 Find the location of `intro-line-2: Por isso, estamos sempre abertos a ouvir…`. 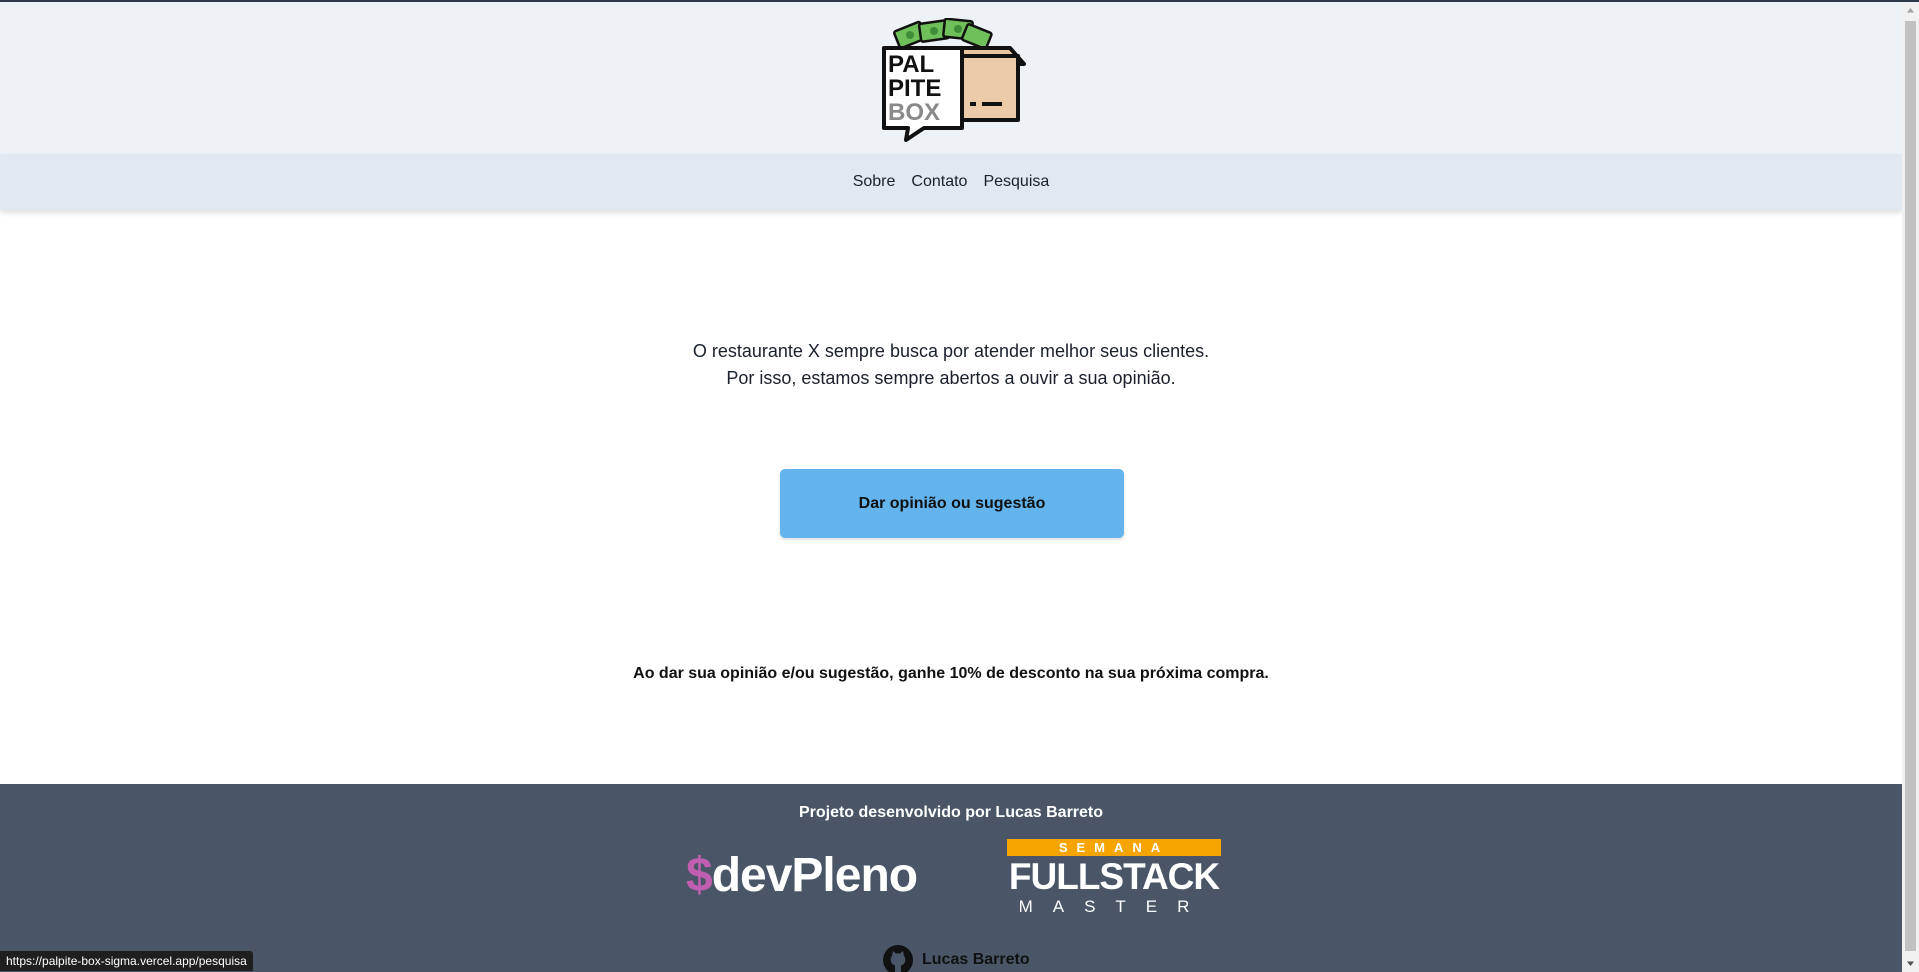

intro-line-2: Por isso, estamos sempre abertos a ouvir… is located at coordinates (951, 378).